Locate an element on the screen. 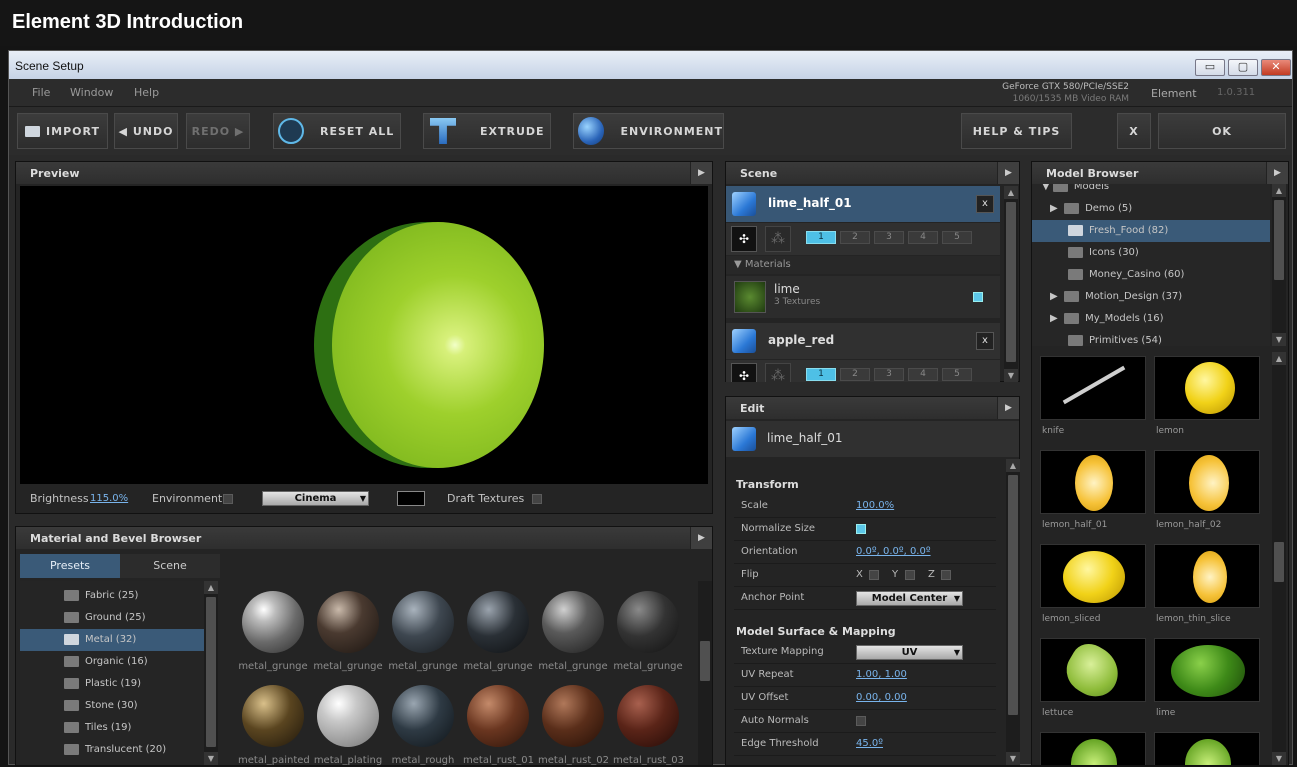 The image size is (1297, 767). brightness-value: 115.0% is located at coordinates (109, 498).